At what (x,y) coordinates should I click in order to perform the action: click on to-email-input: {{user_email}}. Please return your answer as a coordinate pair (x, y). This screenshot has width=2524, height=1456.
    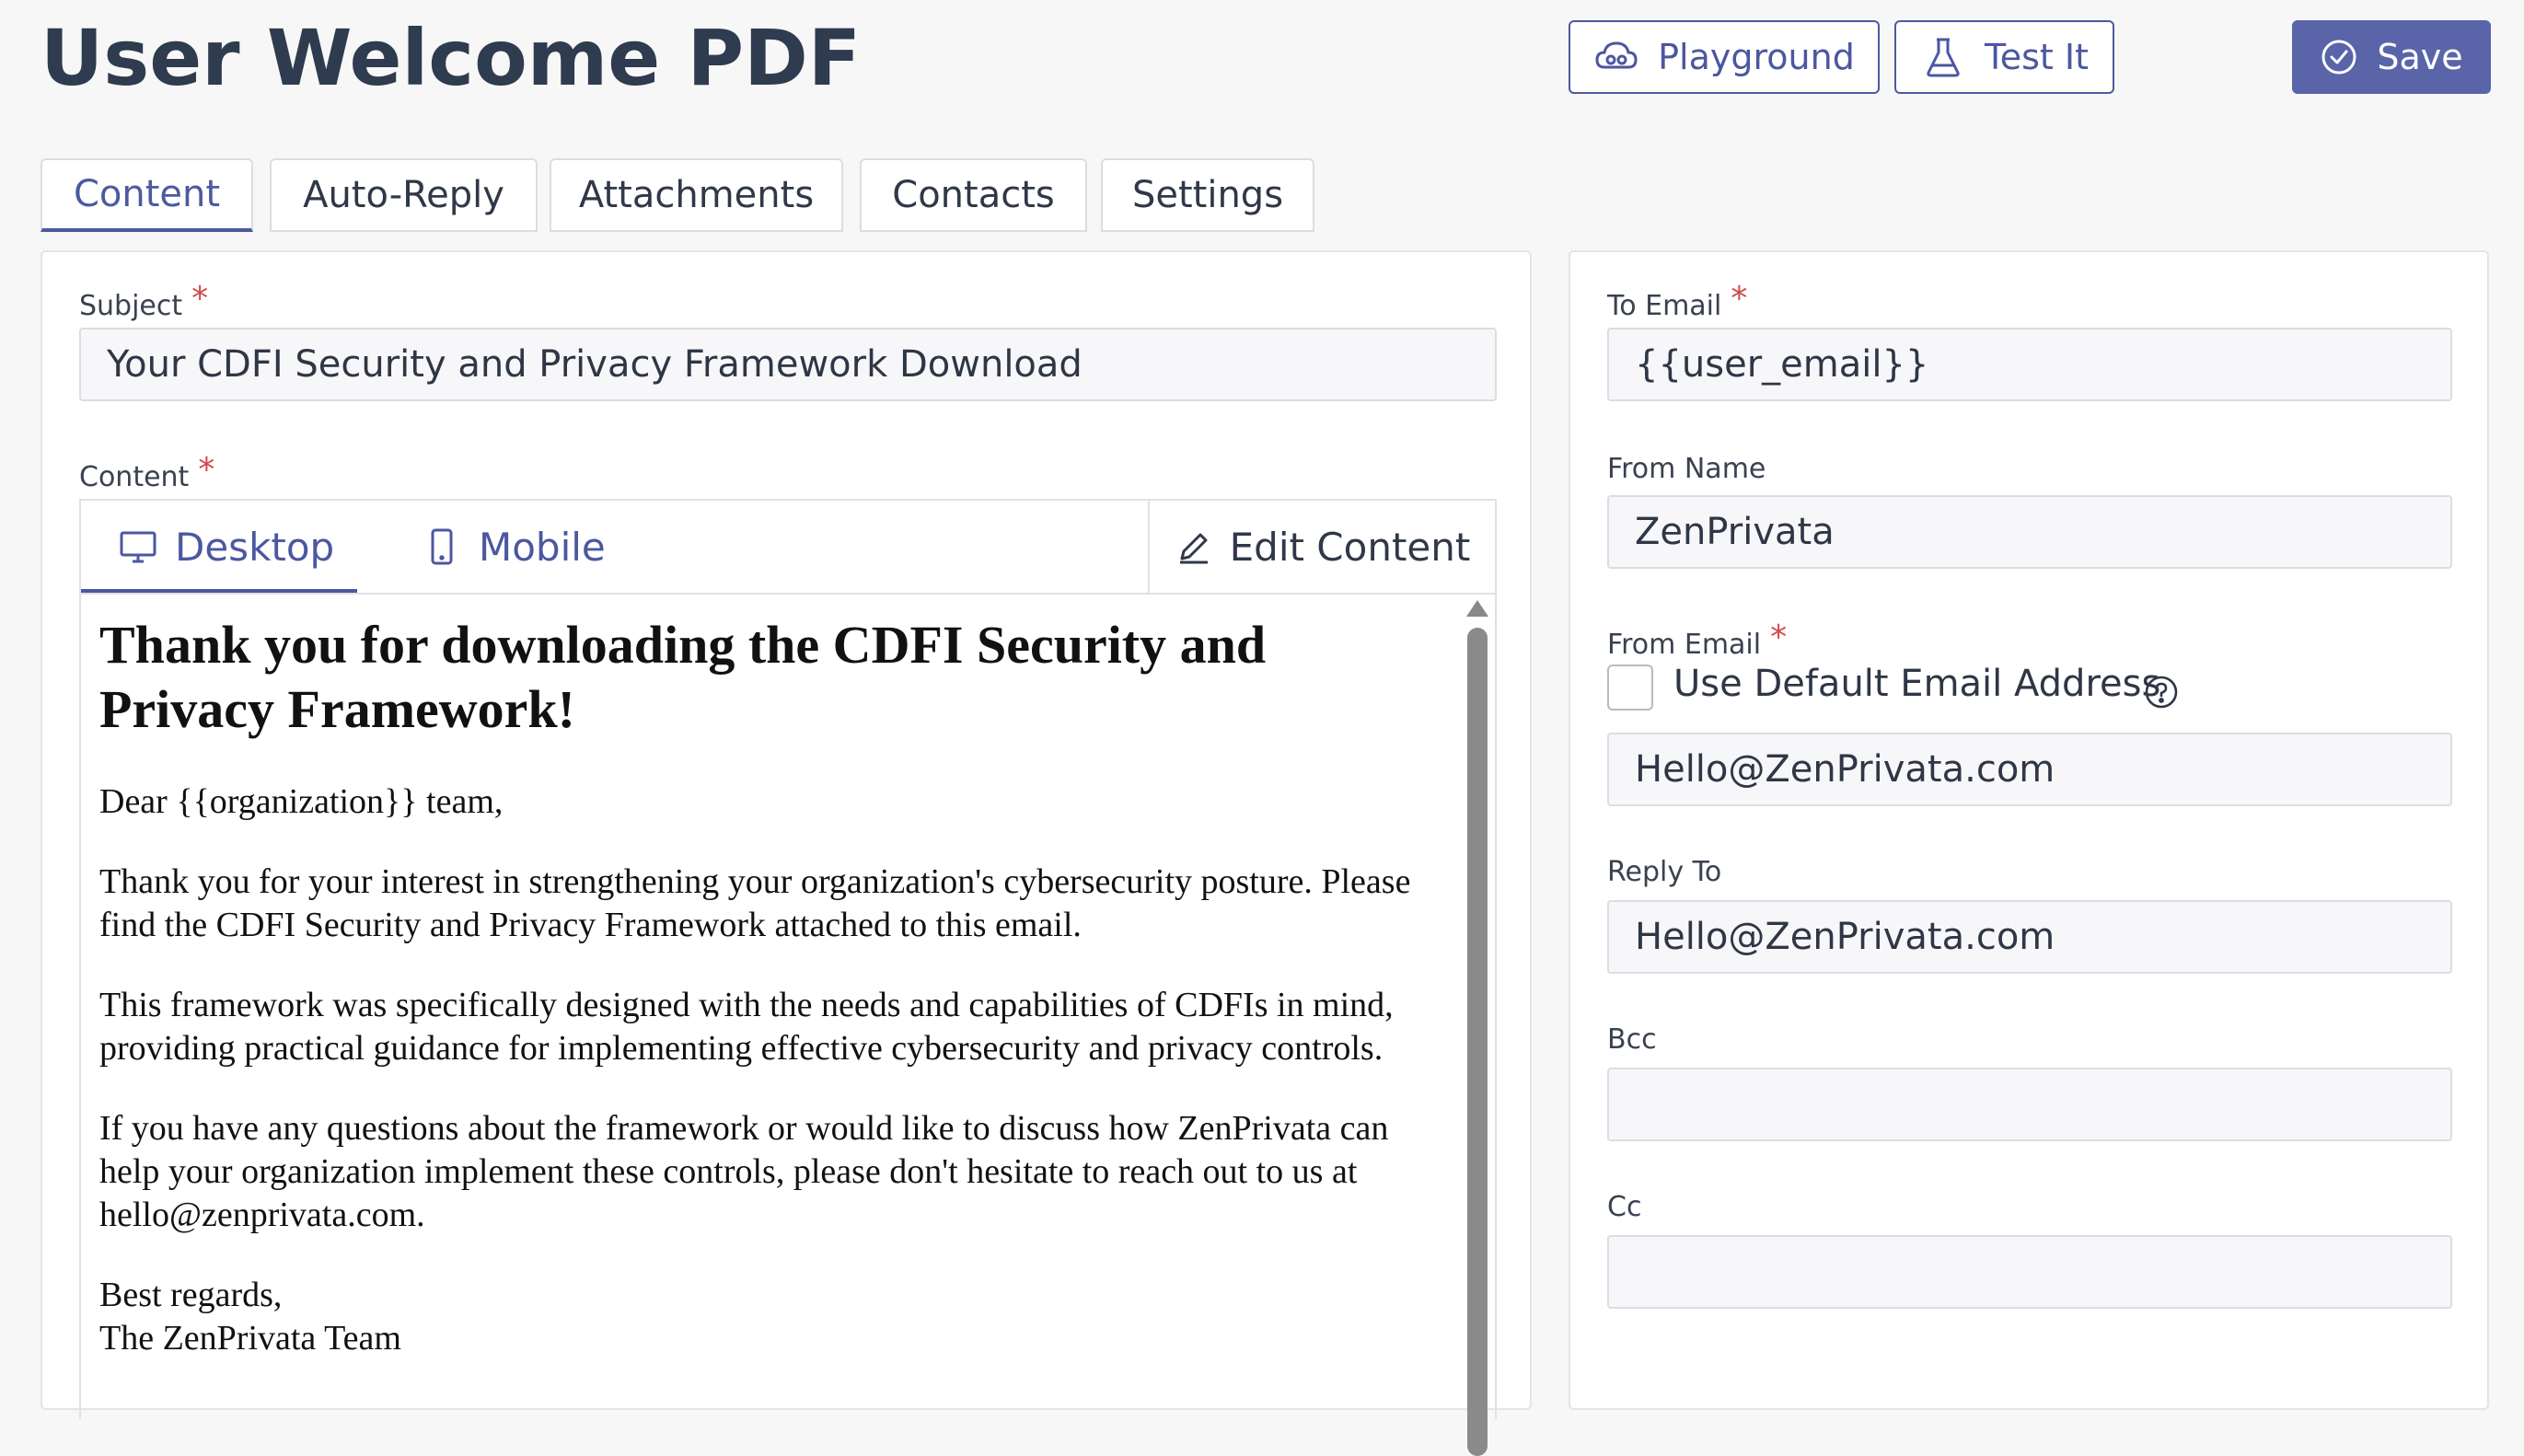
    Looking at the image, I should click on (2029, 364).